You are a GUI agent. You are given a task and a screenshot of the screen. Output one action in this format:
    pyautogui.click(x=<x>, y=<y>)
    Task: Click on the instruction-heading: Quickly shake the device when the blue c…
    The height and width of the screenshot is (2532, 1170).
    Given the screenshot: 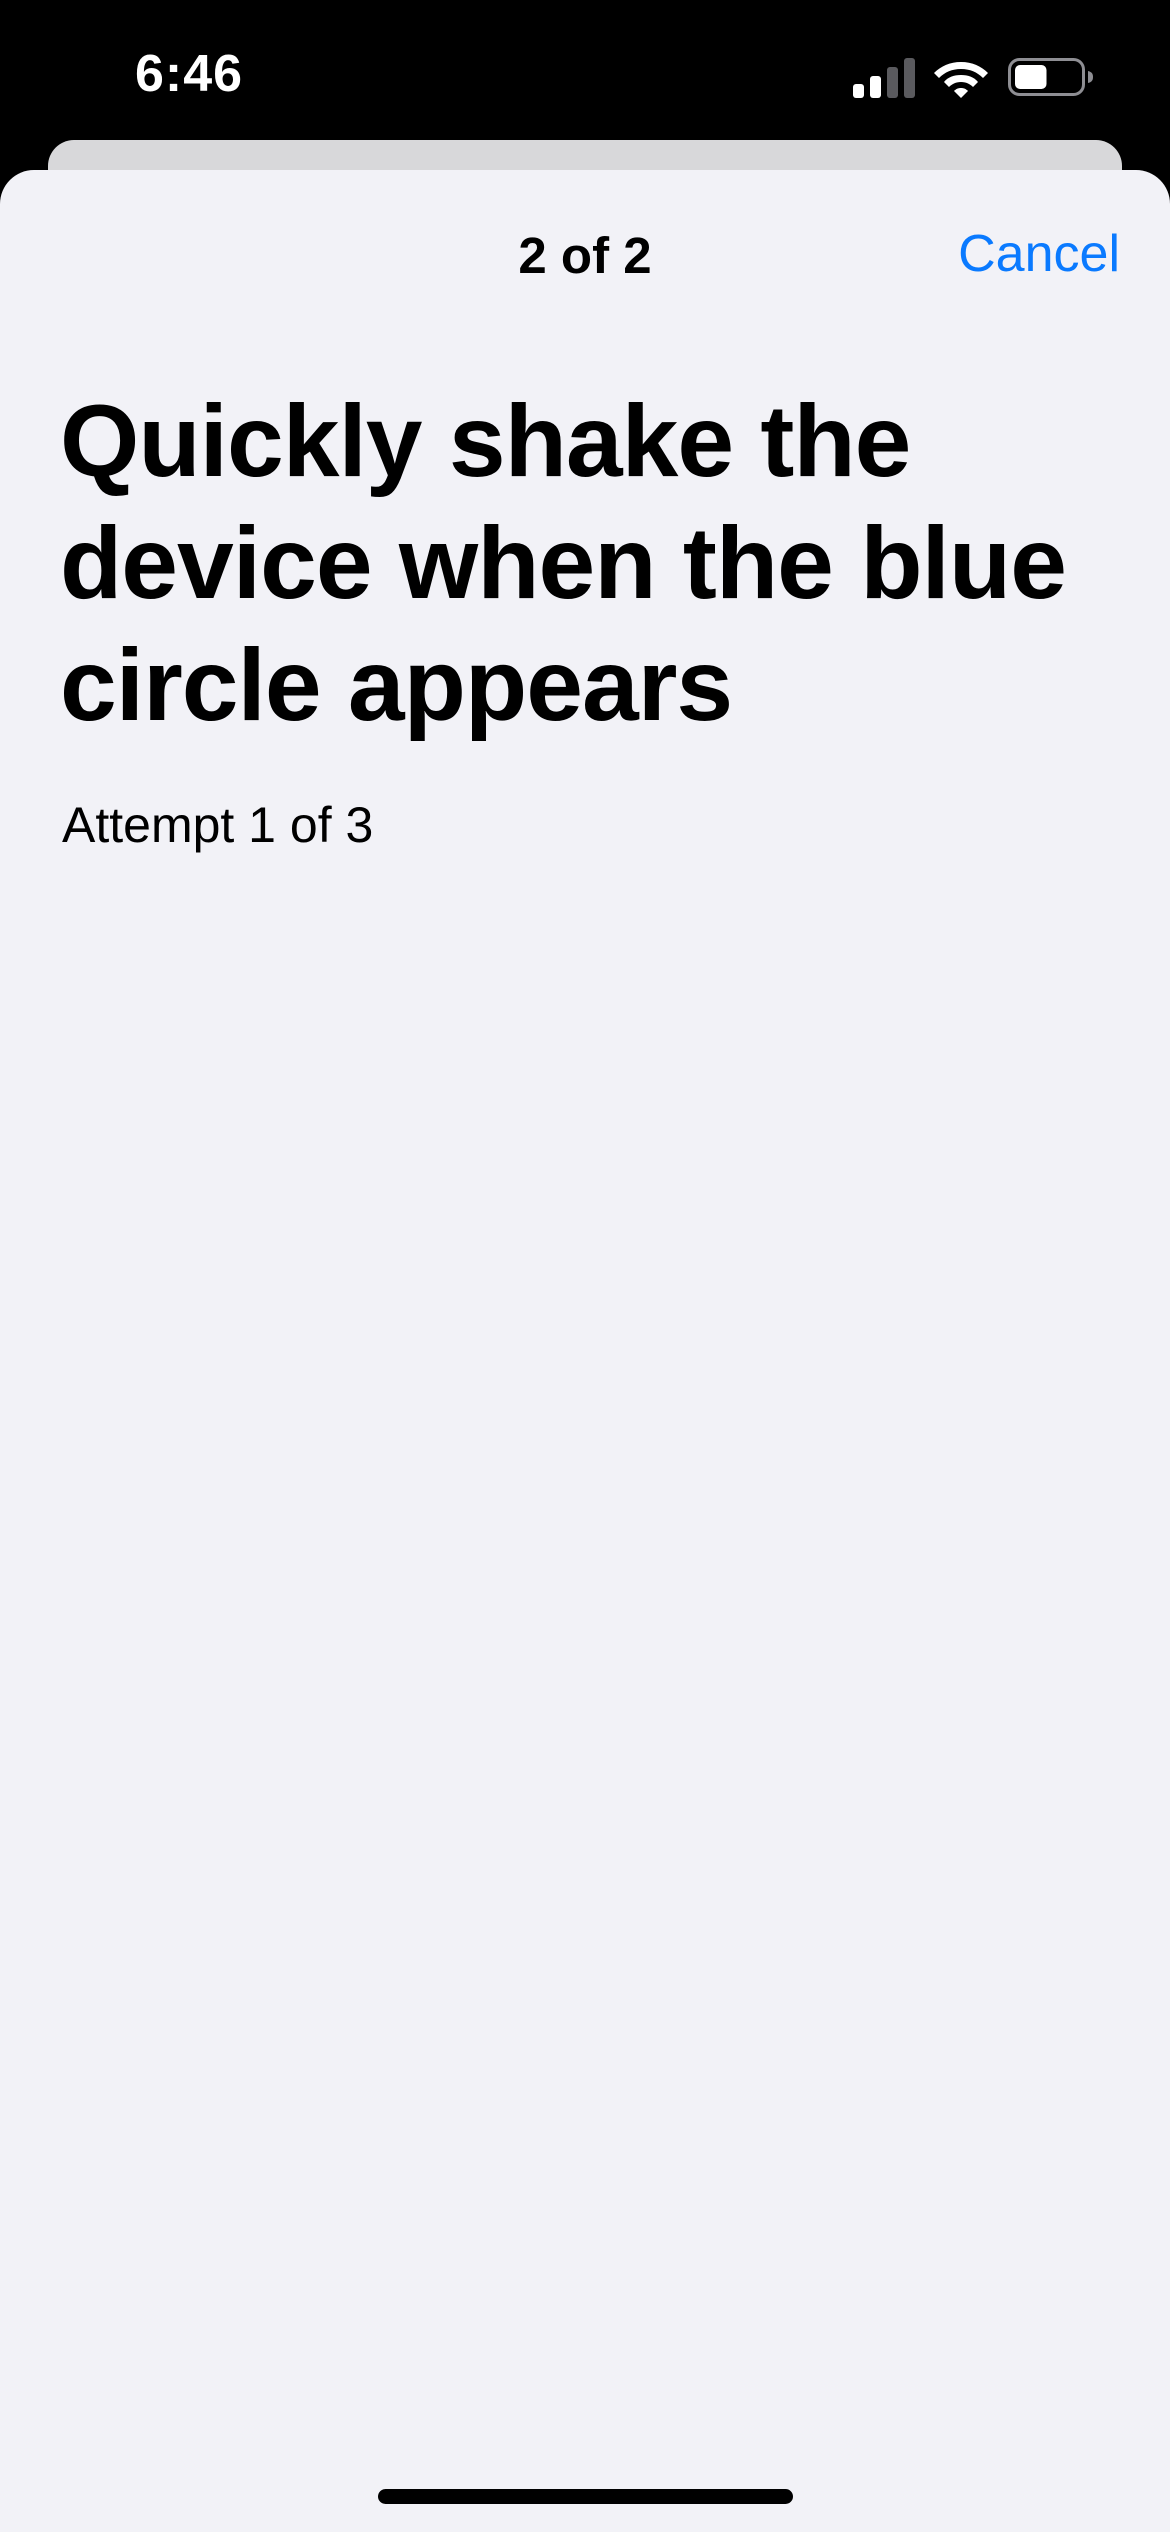 What is the action you would take?
    pyautogui.click(x=563, y=563)
    